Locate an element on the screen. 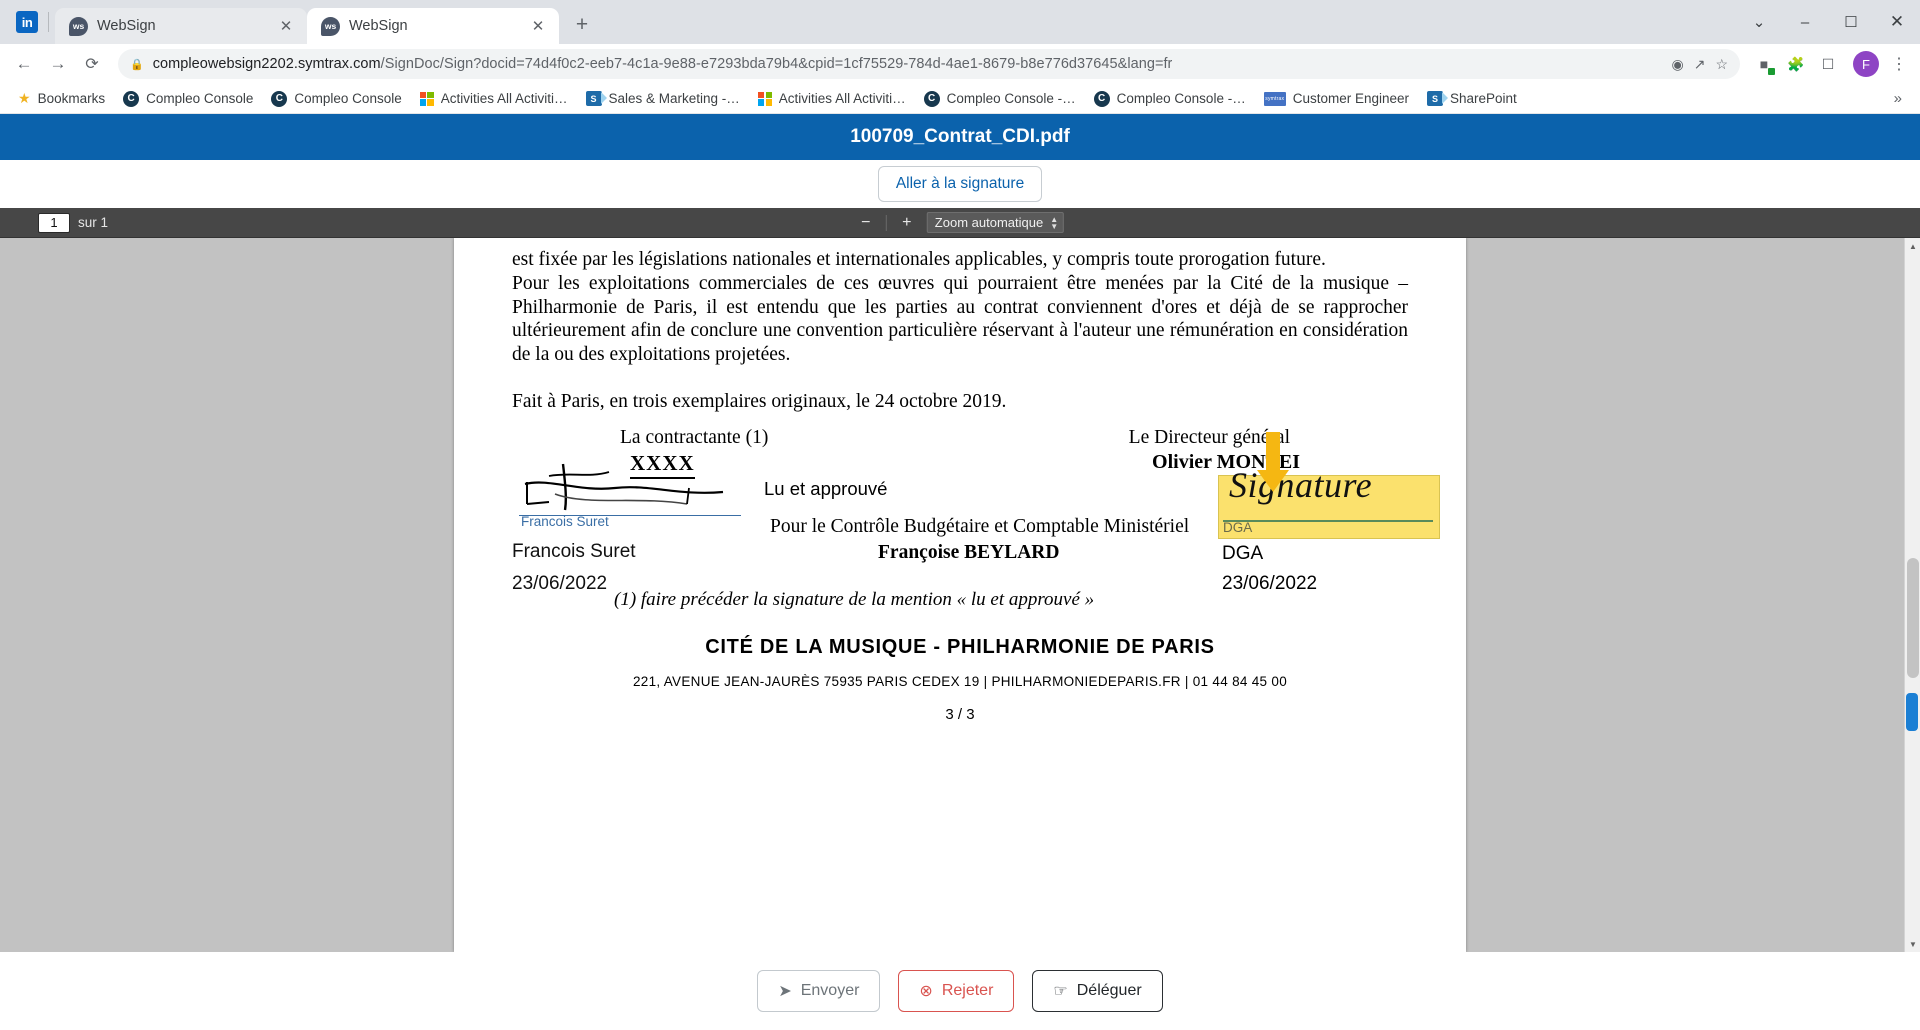 This screenshot has height=1030, width=1920. chevron-down-icon: ⌄ is located at coordinates (1759, 22).